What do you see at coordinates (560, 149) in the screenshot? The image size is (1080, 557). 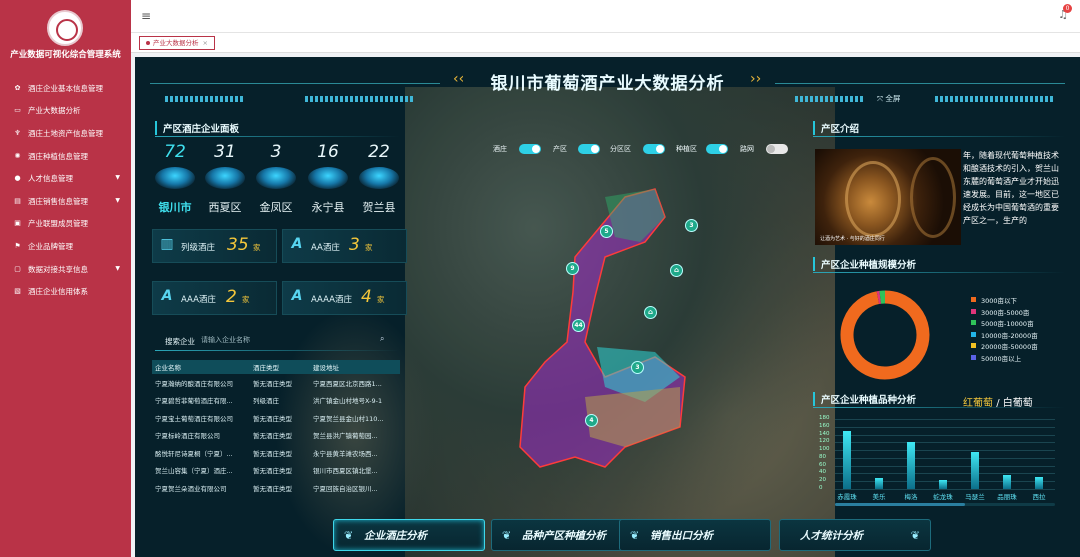 I see `toggle-label: 产区` at bounding box center [560, 149].